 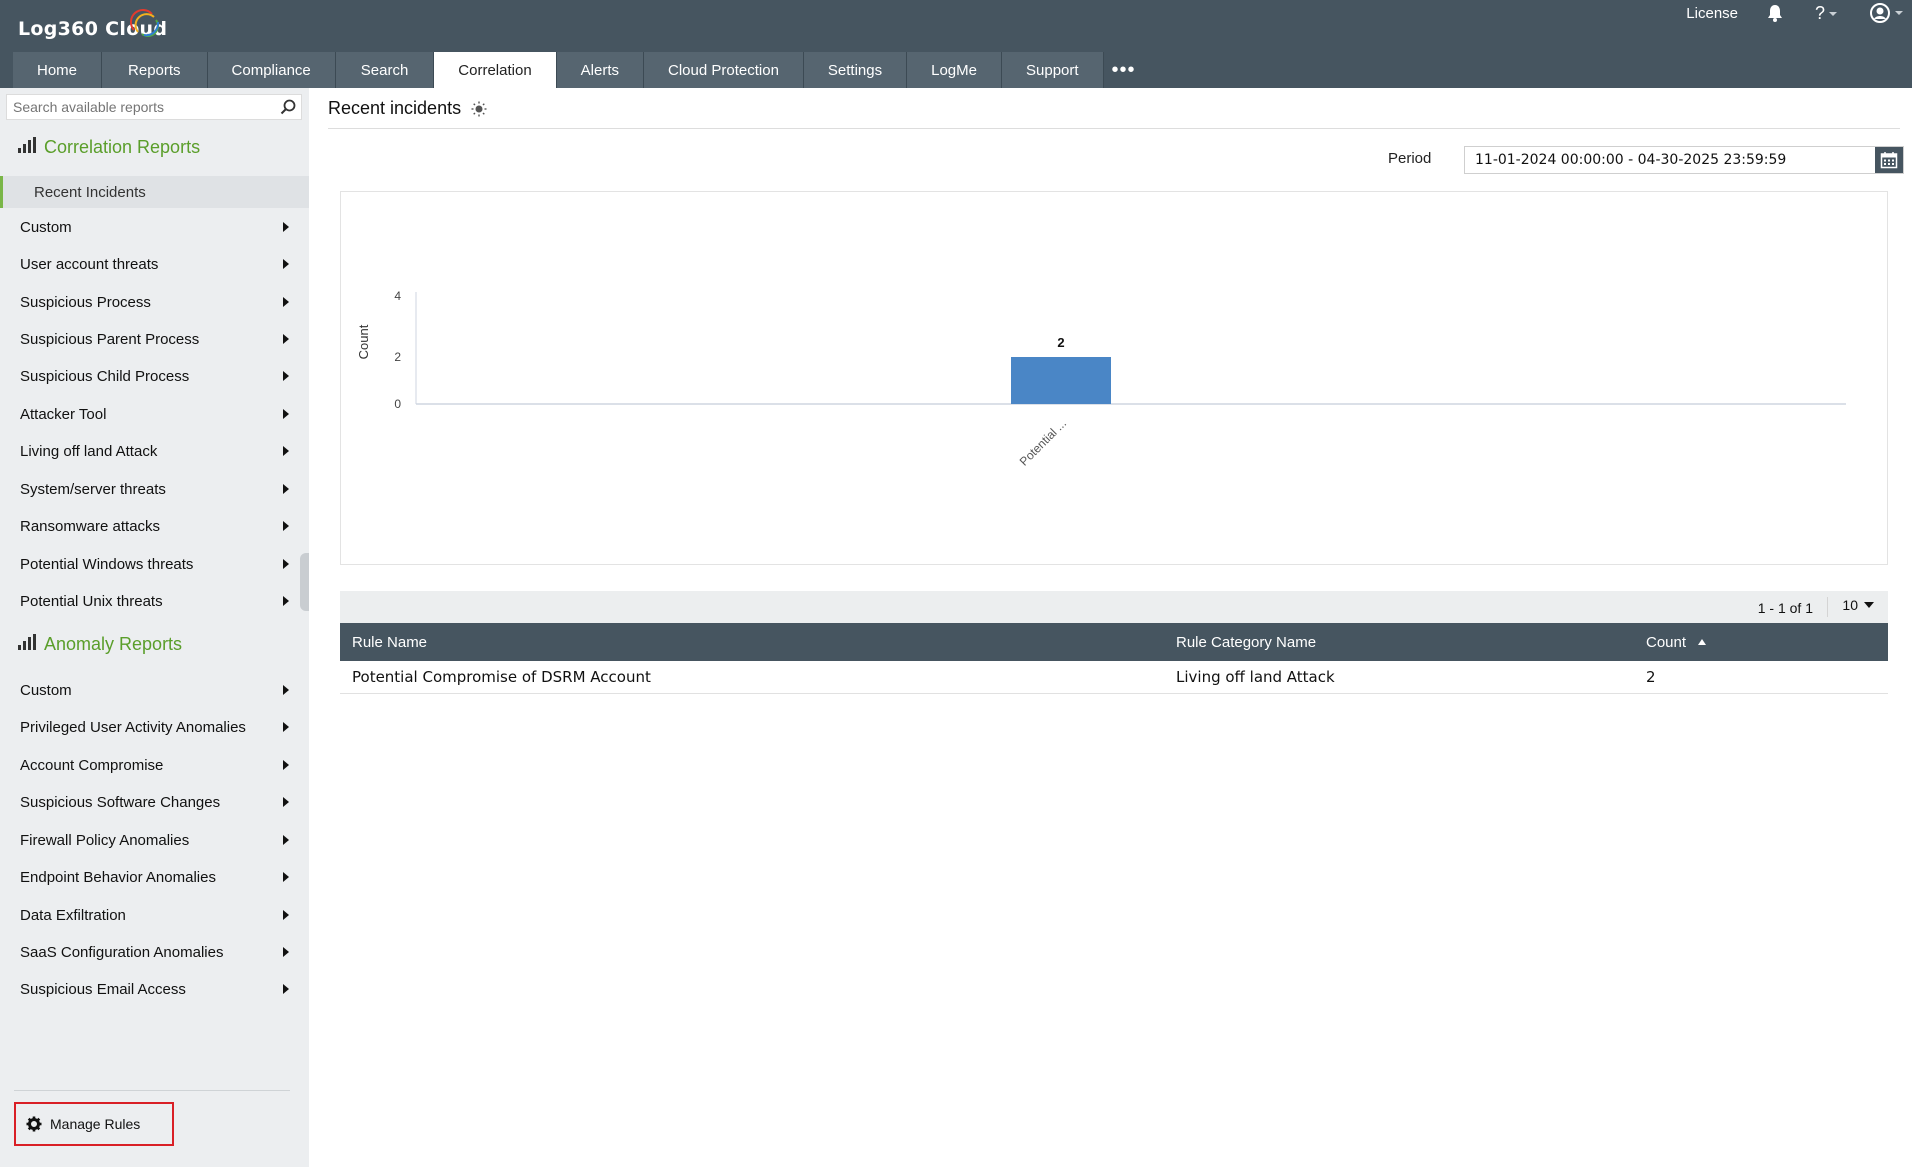 What do you see at coordinates (120, 802) in the screenshot?
I see `sidebar-item-label: Suspicious Software Changes` at bounding box center [120, 802].